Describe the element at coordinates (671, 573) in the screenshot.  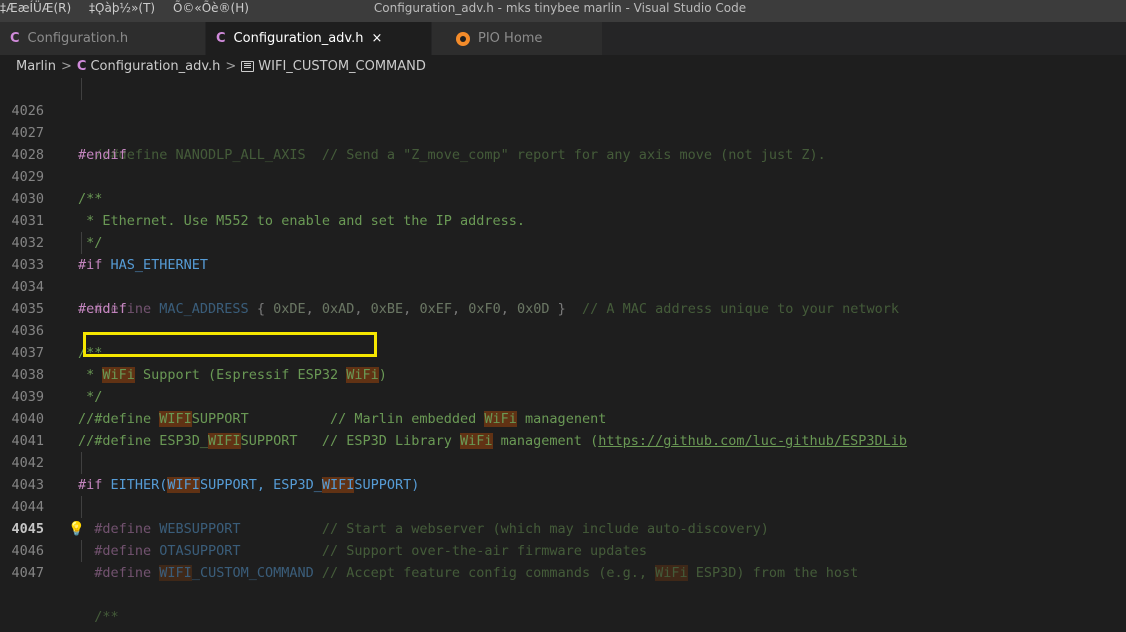
I see `search-match: WiFi` at that location.